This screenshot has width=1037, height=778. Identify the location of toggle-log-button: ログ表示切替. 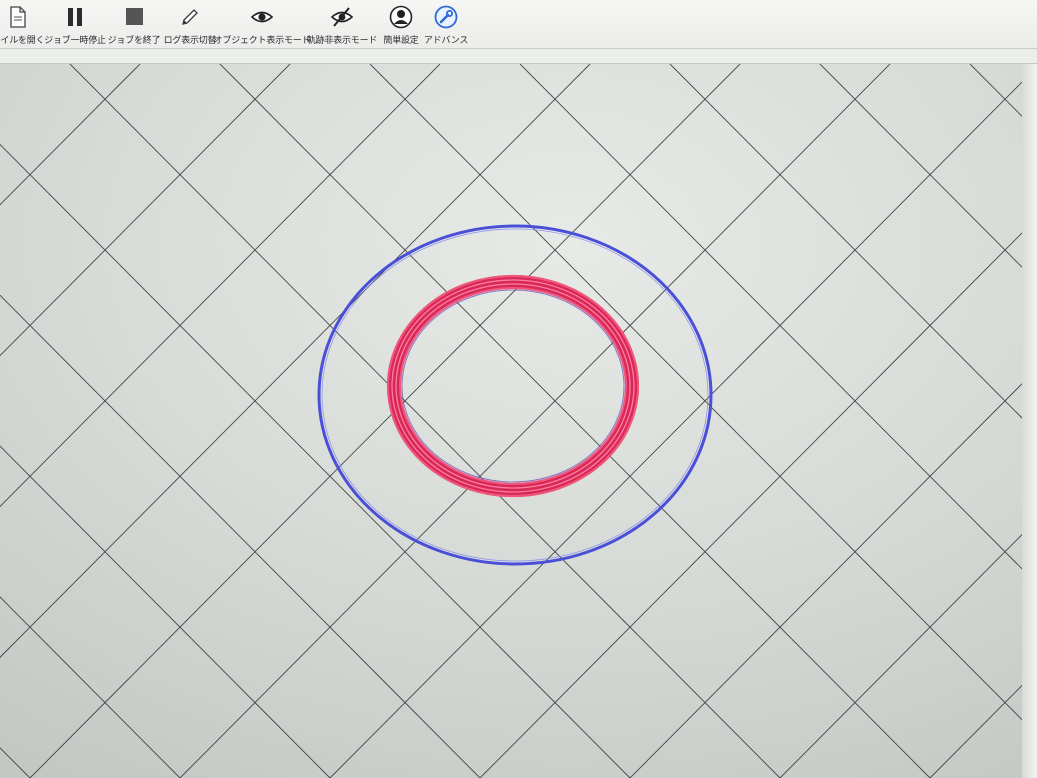
(190, 26).